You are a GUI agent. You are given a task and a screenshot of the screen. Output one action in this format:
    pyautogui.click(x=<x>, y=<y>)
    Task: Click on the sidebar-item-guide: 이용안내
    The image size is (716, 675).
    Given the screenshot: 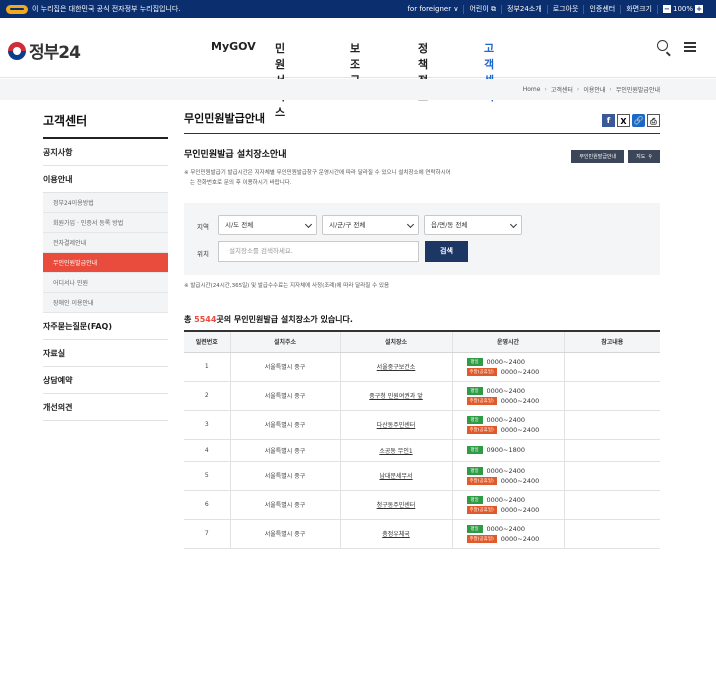 What is the action you would take?
    pyautogui.click(x=105, y=179)
    